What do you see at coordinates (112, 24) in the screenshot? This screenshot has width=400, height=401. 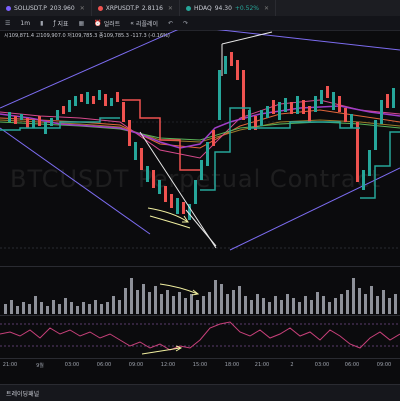 I see `alerts-label: 얼러트` at bounding box center [112, 24].